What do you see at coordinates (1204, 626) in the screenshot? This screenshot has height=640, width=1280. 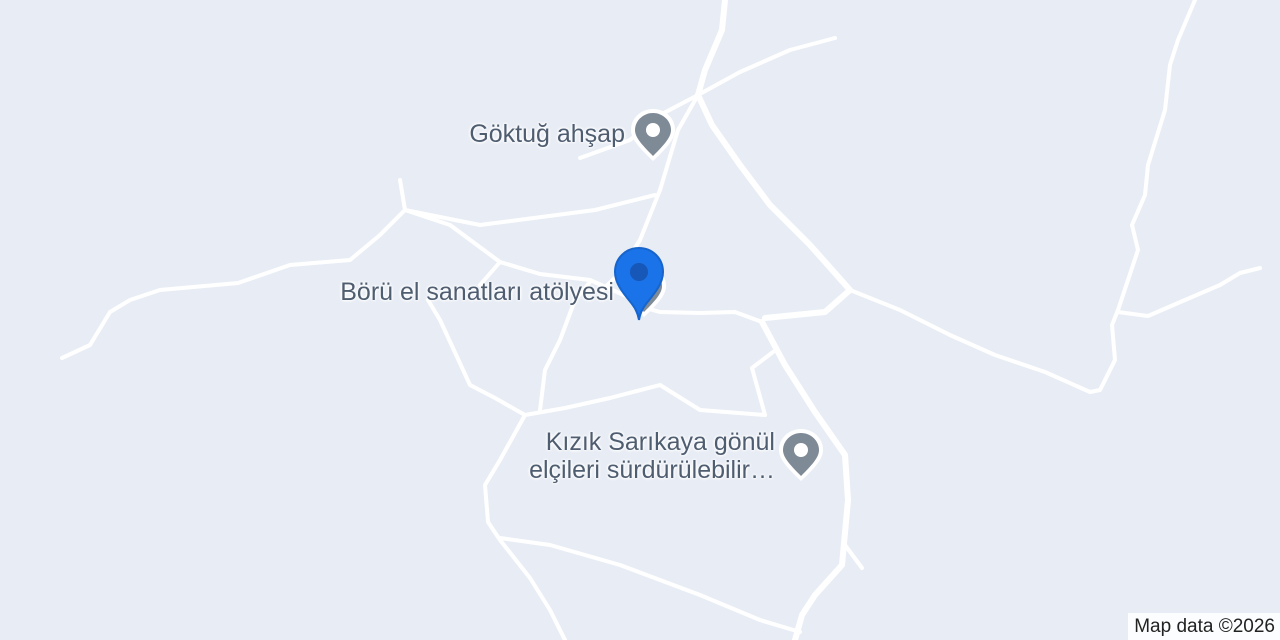 I see `map-attribution: Map data ©2026` at bounding box center [1204, 626].